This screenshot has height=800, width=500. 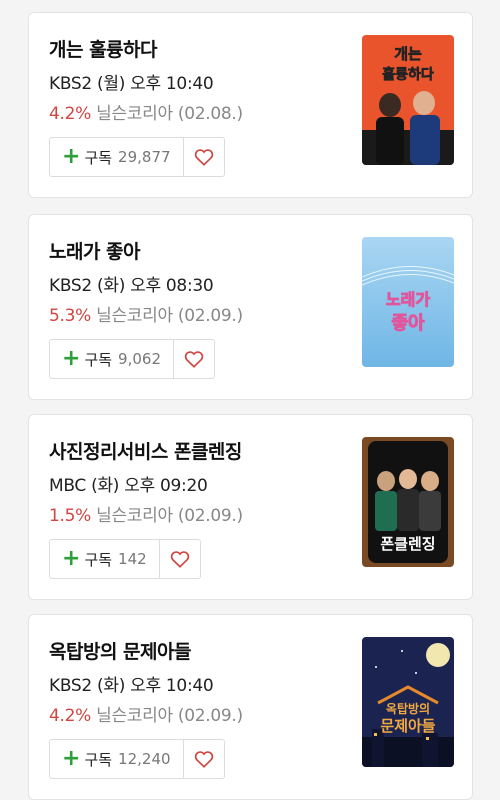 I want to click on program-poster: 옥탑방의 문제아들, so click(x=408, y=702).